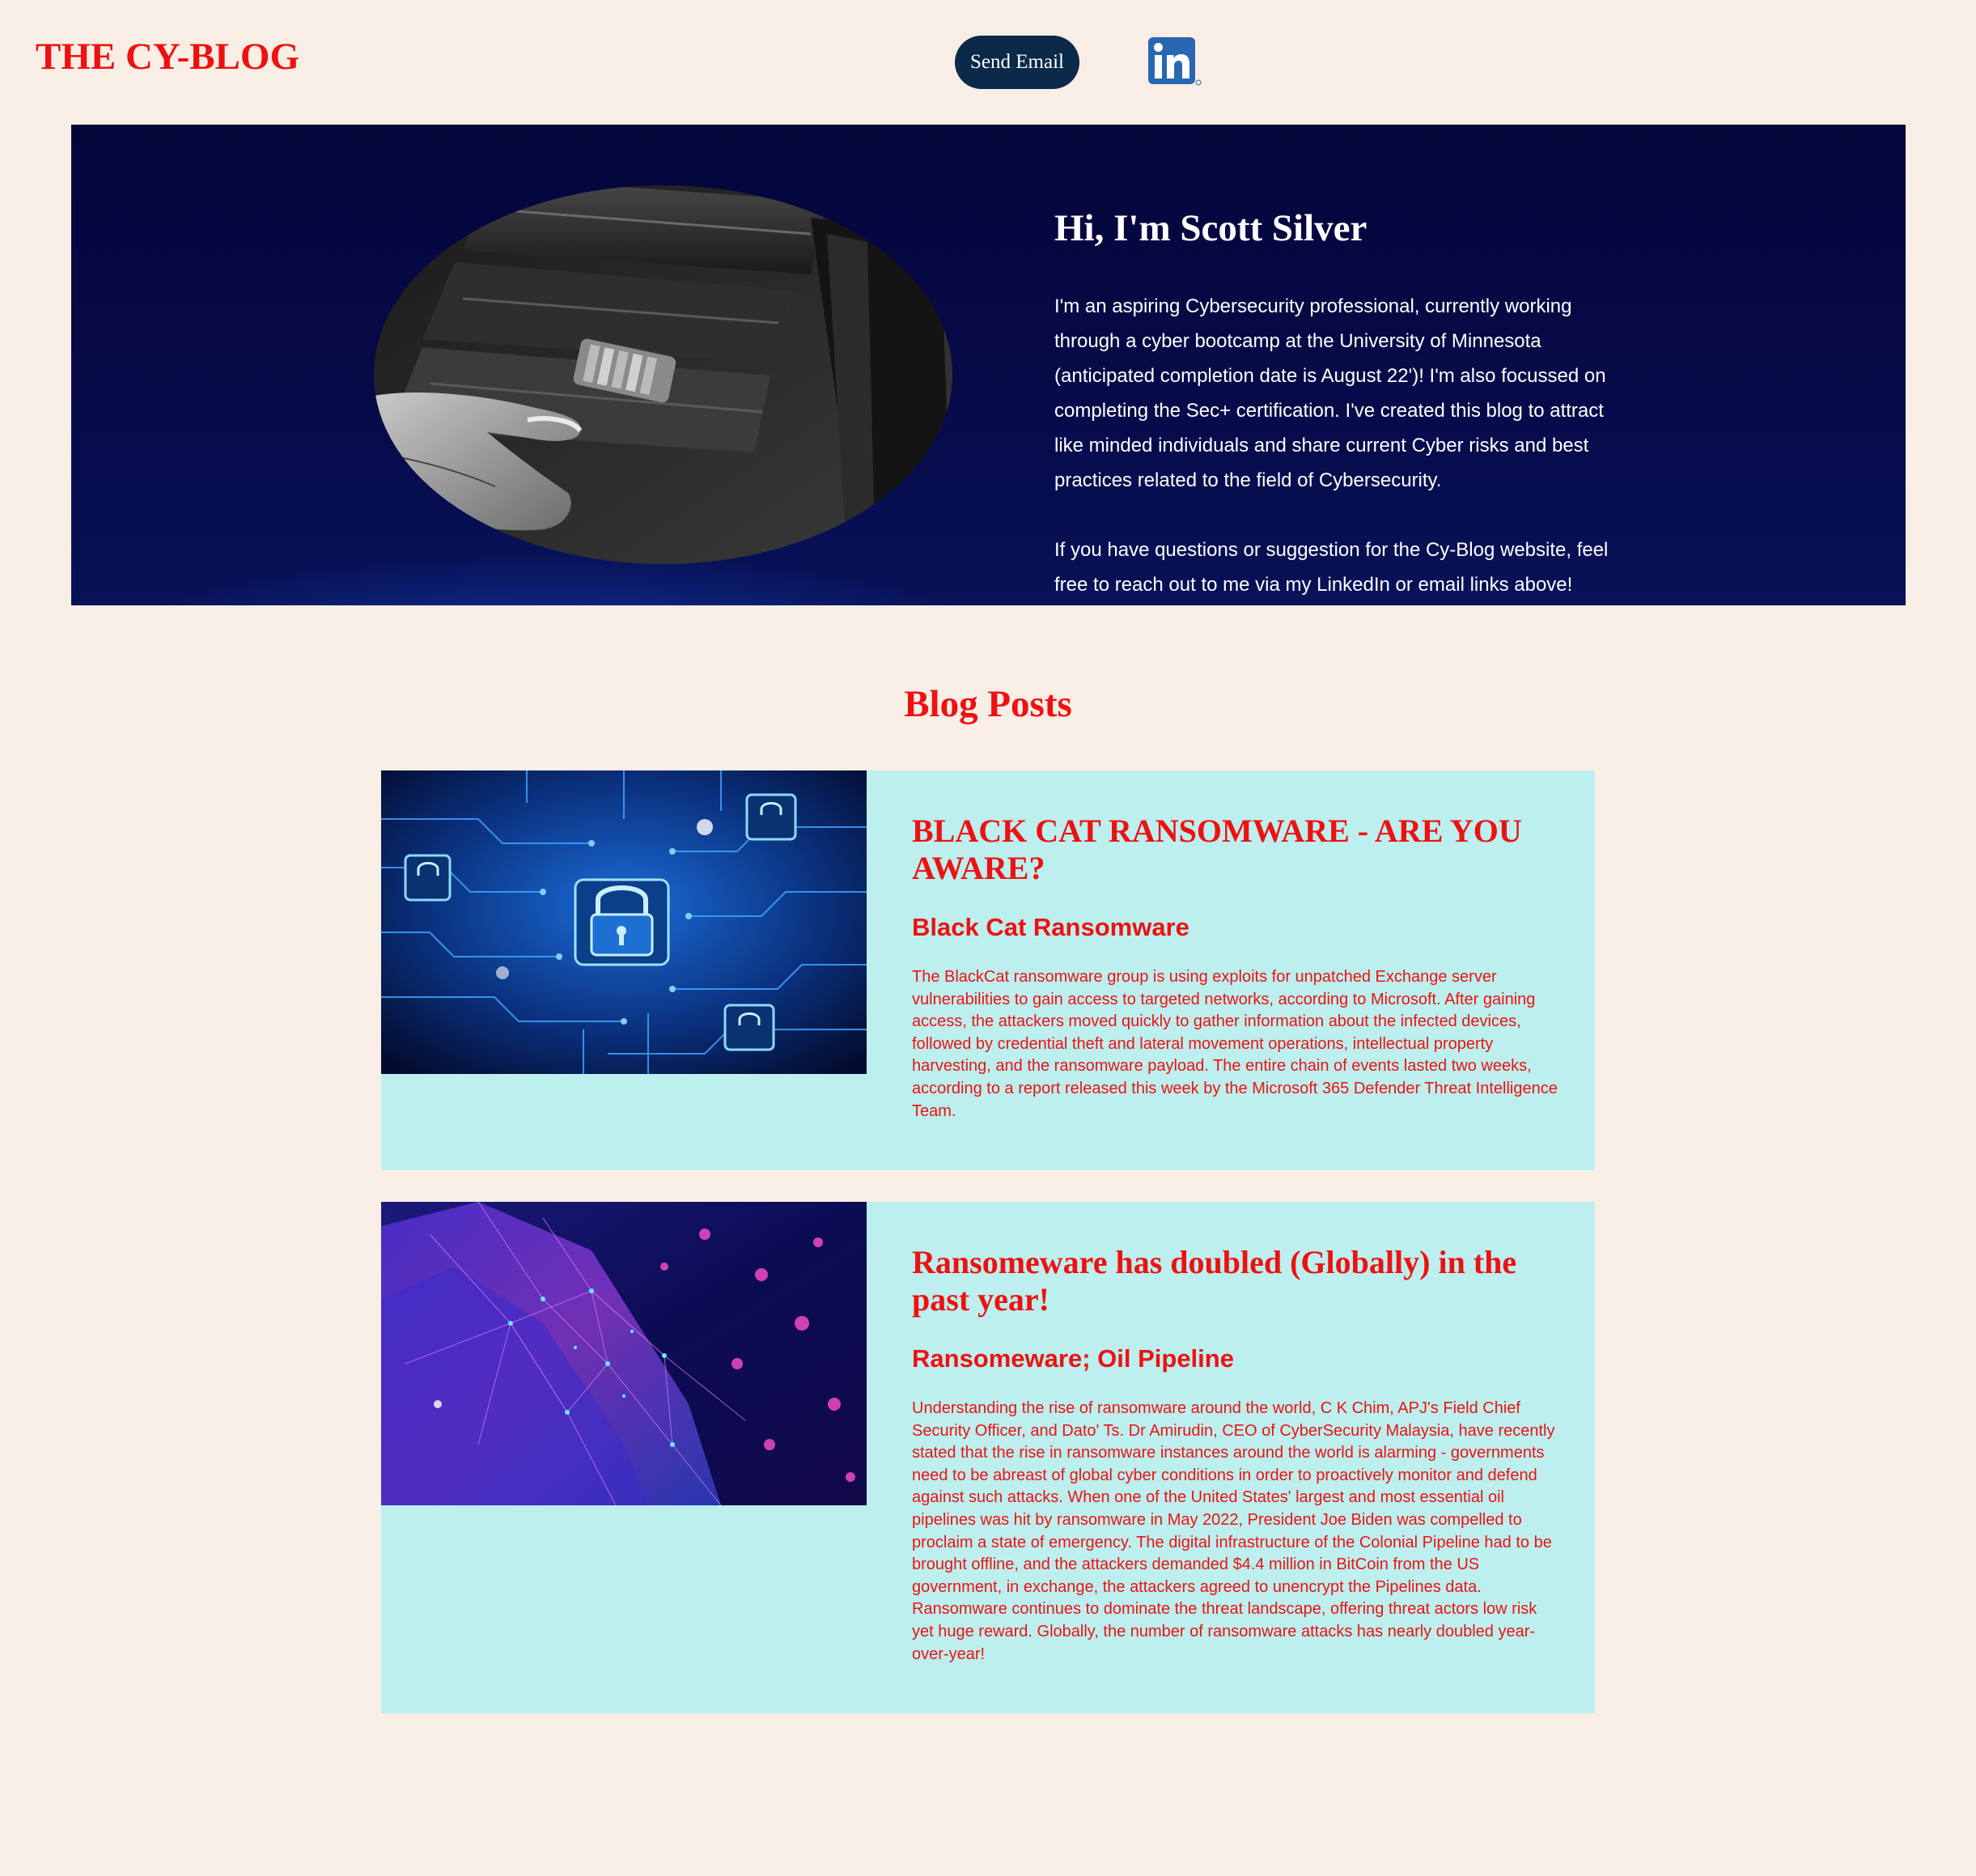 Image resolution: width=1976 pixels, height=1876 pixels. Describe the element at coordinates (1175, 62) in the screenshot. I see `linkedin-icon` at that location.